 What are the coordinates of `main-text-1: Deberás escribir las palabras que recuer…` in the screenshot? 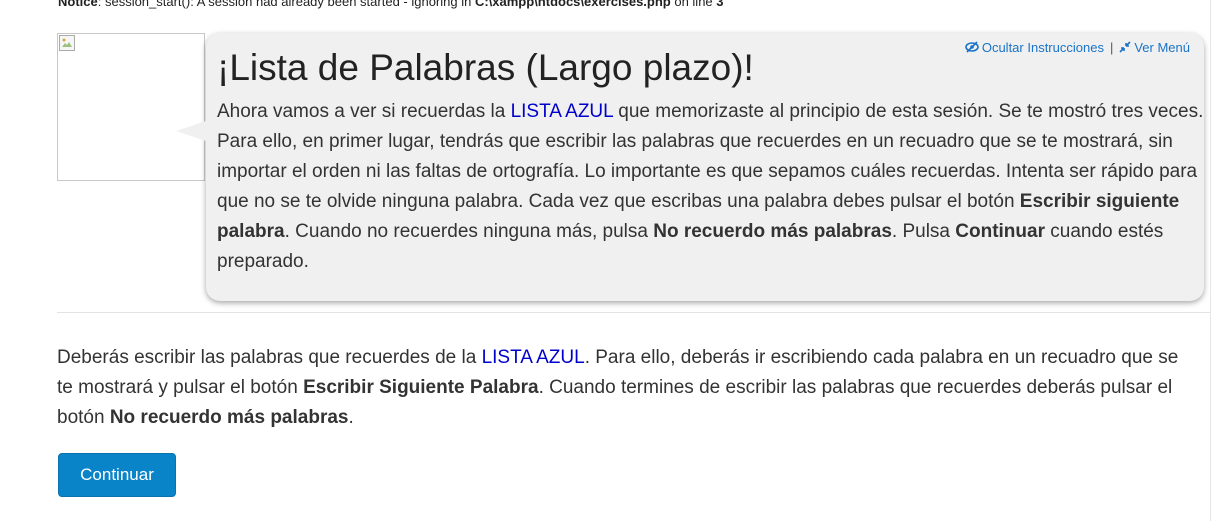 It's located at (269, 357).